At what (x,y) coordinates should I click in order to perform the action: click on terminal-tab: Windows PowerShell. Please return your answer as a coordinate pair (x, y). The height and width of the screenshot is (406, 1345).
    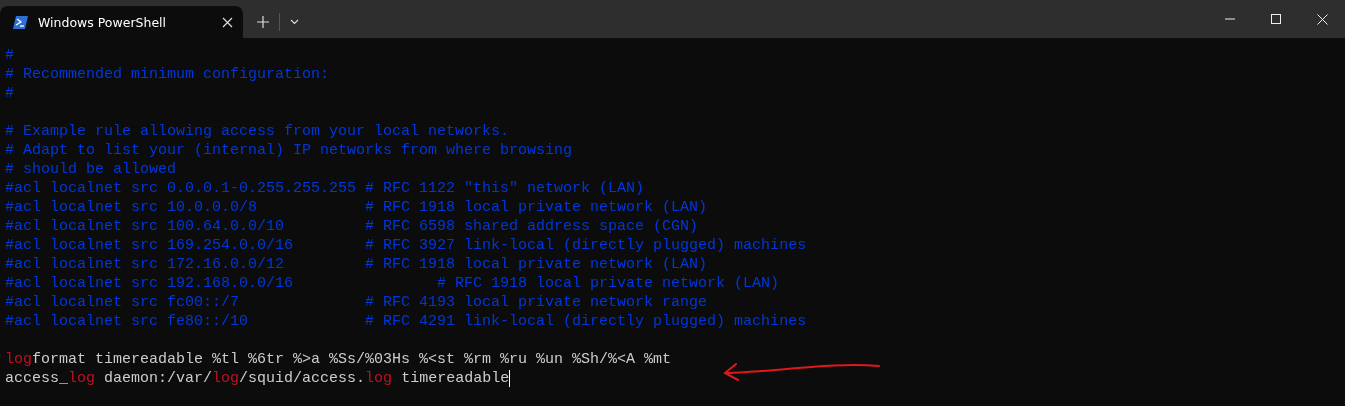
    Looking at the image, I should click on (121, 22).